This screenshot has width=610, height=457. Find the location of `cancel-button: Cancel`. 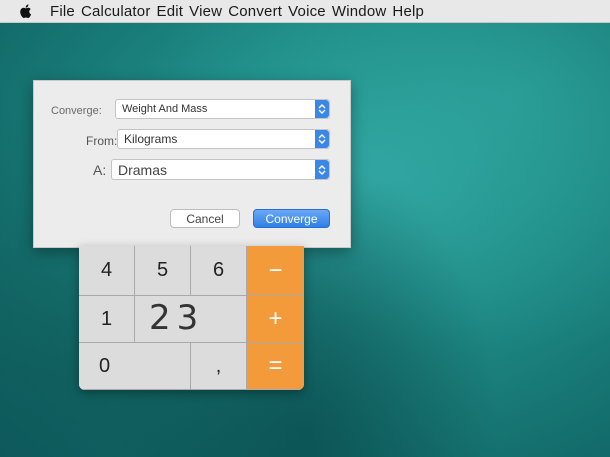

cancel-button: Cancel is located at coordinates (205, 218).